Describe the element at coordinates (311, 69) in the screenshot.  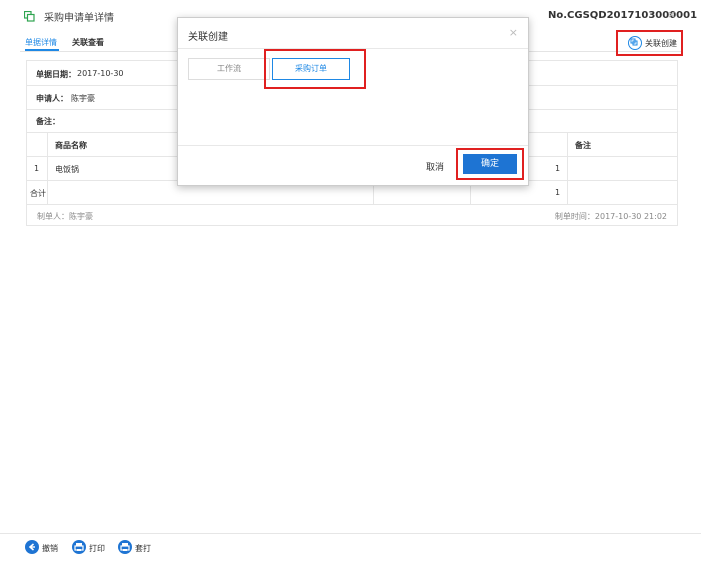
I see `option-purchase-order: 采购订单` at that location.